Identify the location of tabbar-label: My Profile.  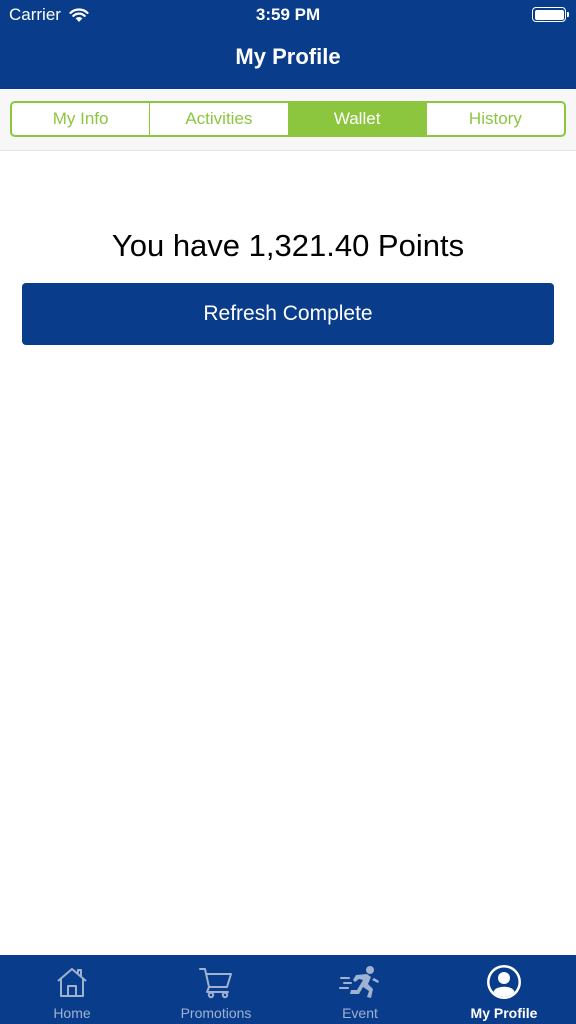
(504, 1013).